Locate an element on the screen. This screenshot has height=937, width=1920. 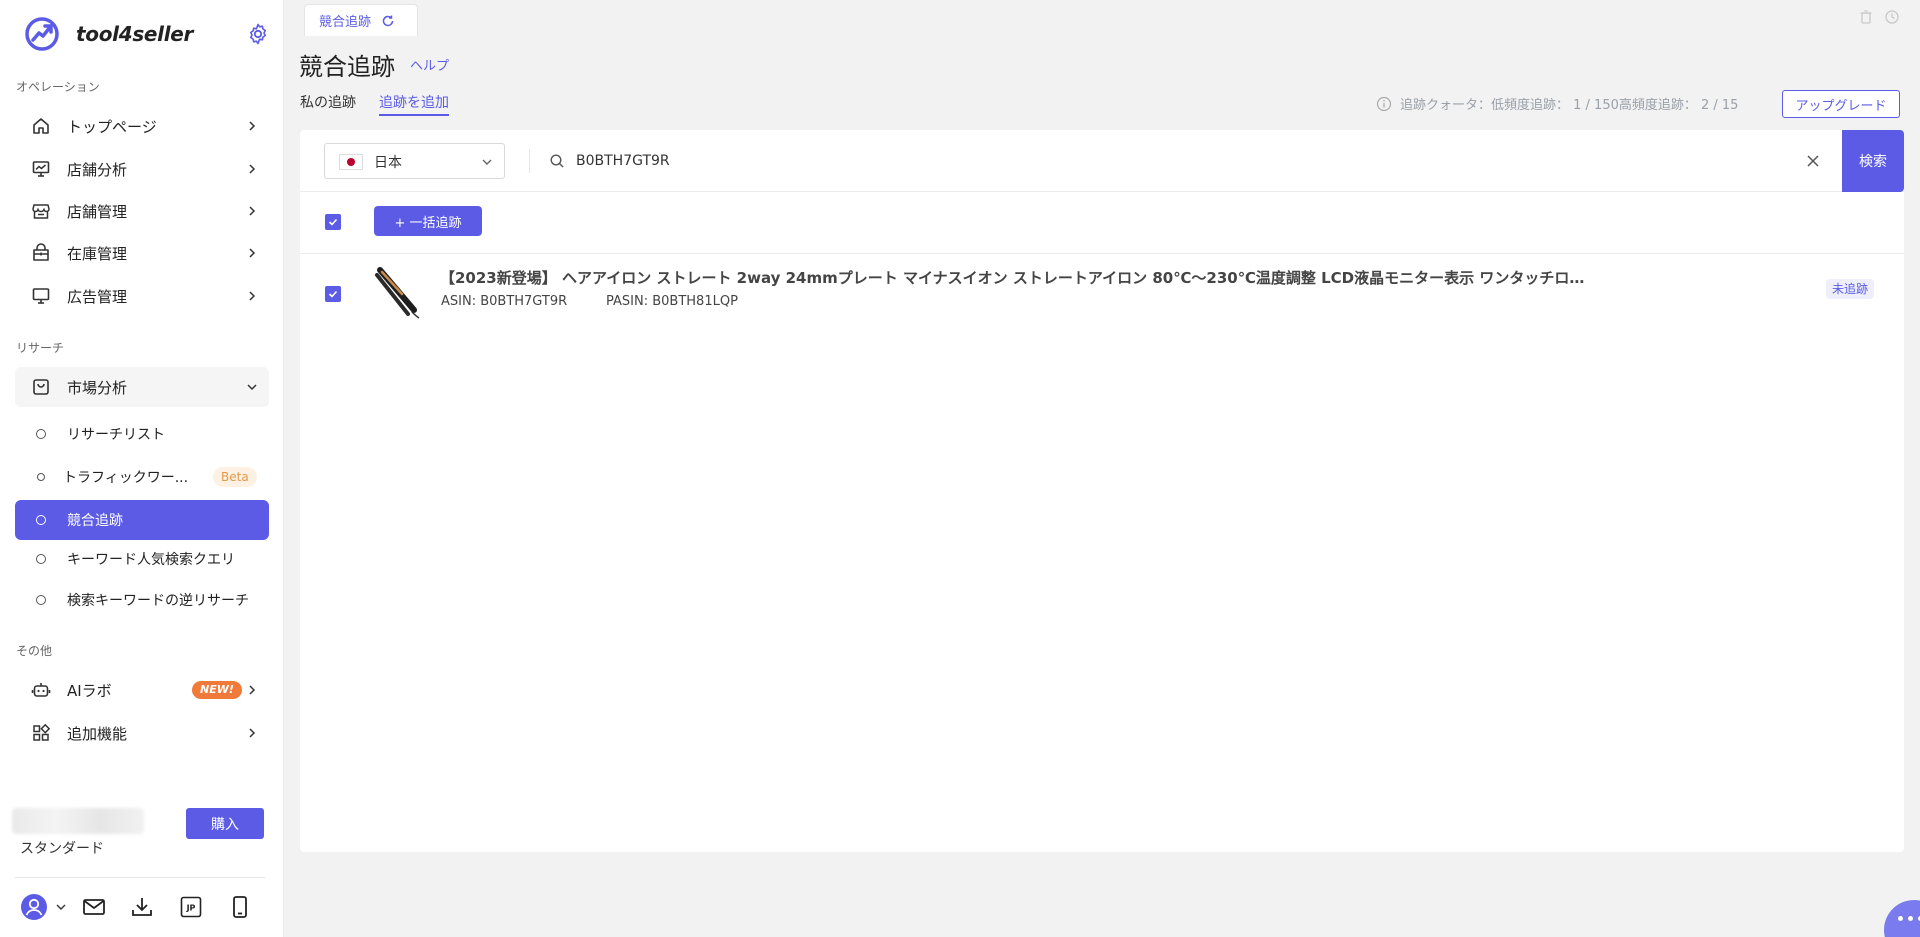
home-icon is located at coordinates (41, 126).